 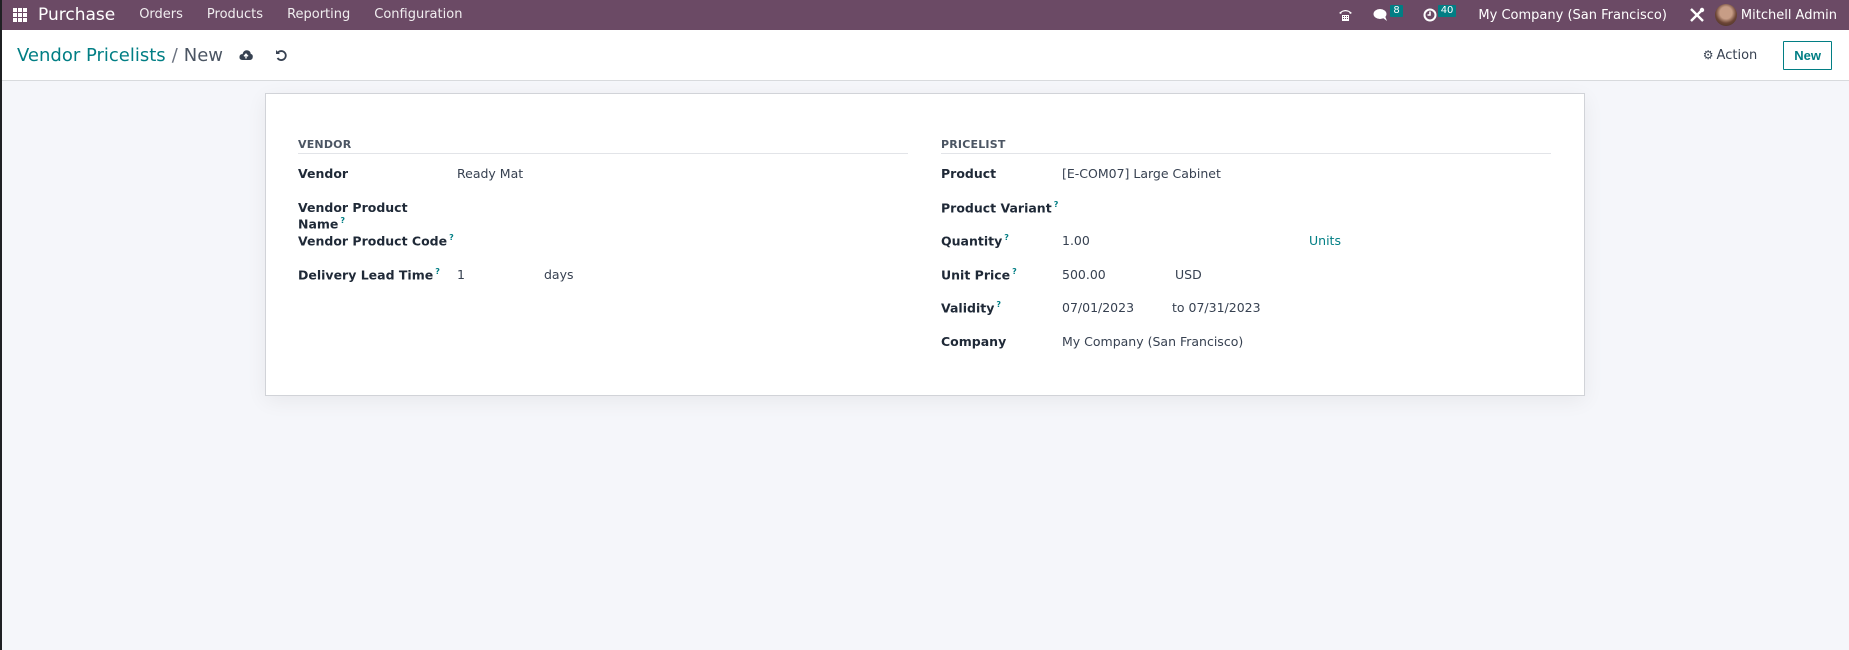 What do you see at coordinates (366, 274) in the screenshot?
I see `delivery-lead-time-label: Delivery Lead Time` at bounding box center [366, 274].